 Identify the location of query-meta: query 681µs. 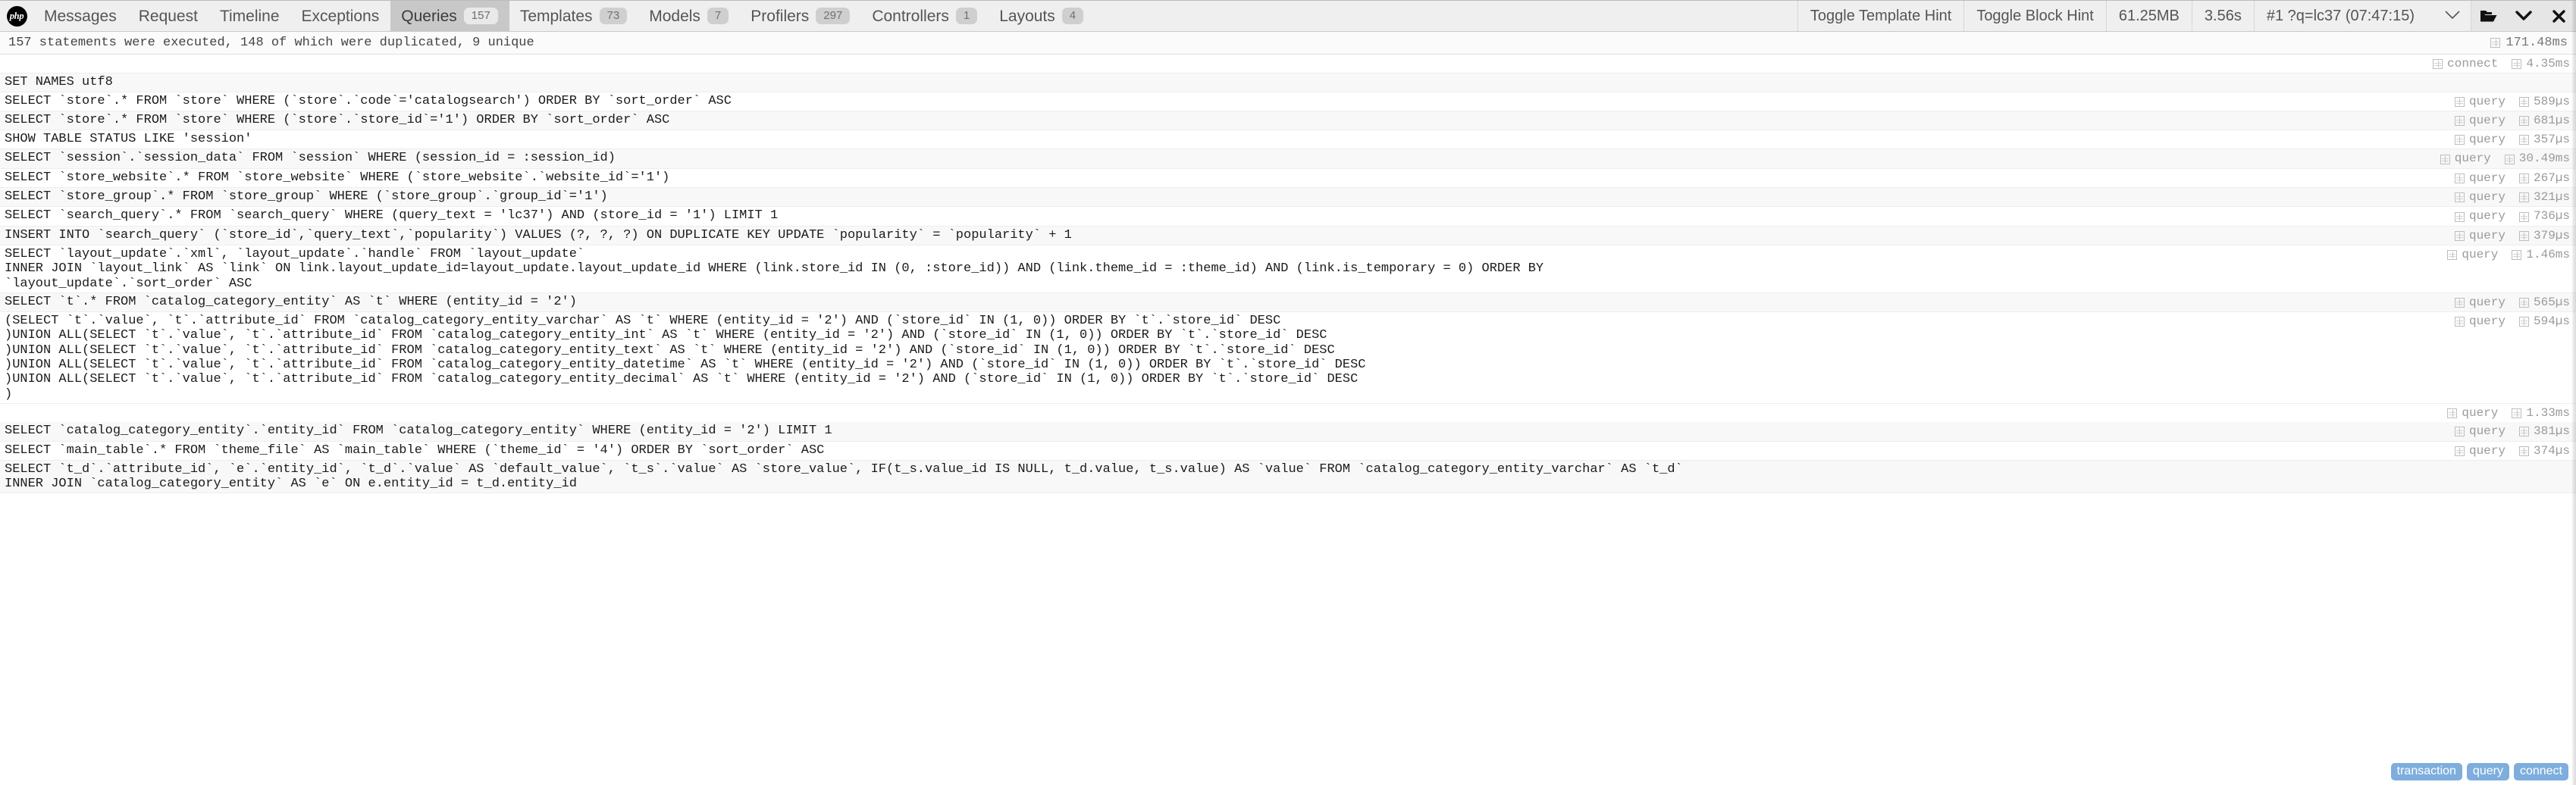
(2512, 120).